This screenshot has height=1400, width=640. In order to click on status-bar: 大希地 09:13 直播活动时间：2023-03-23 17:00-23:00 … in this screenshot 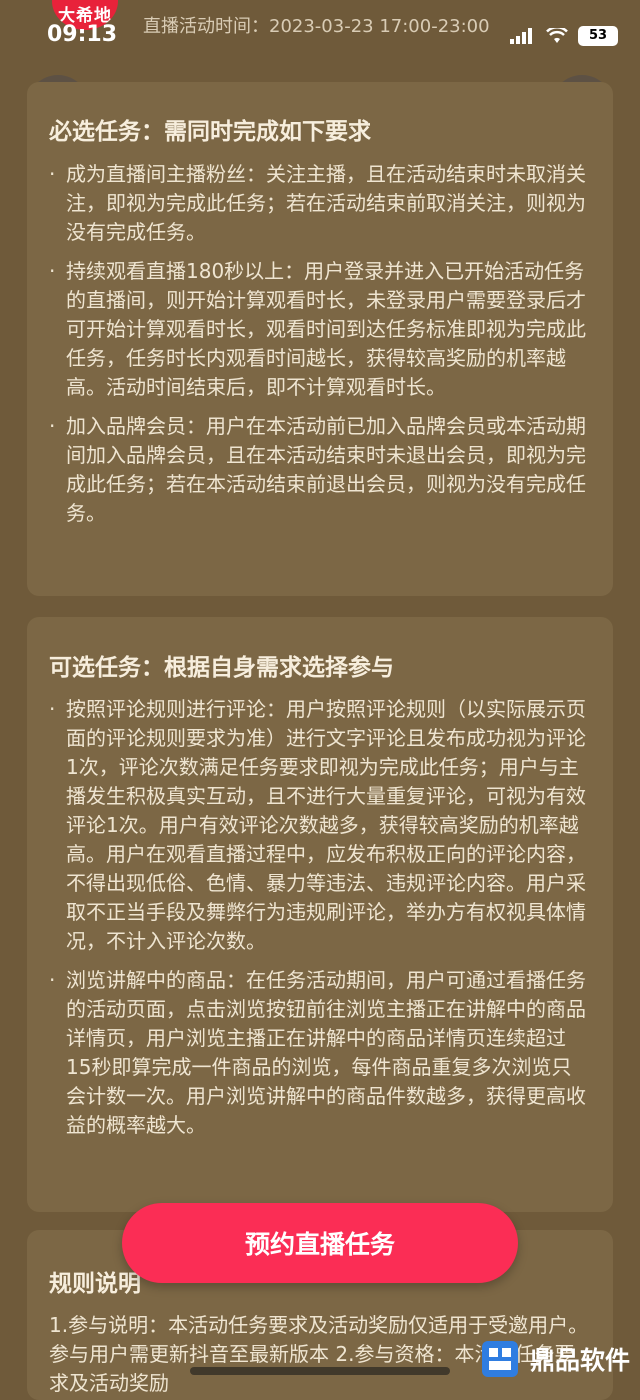, I will do `click(320, 30)`.